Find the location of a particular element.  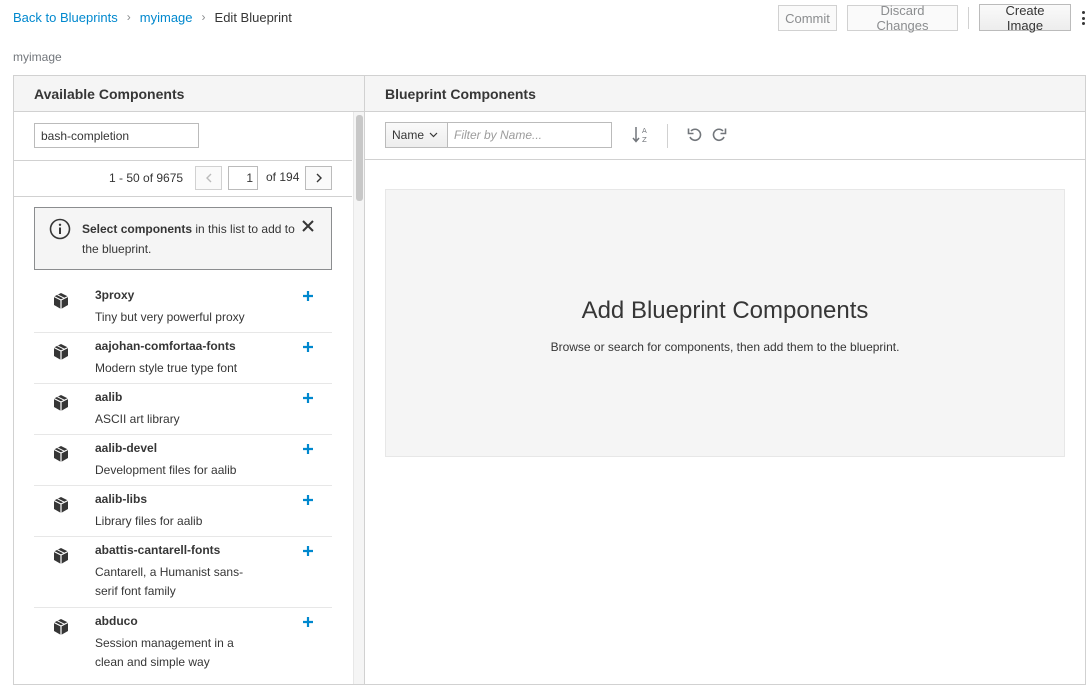

pagination: 1 - 50 of 9675 of 194 is located at coordinates (183, 178).